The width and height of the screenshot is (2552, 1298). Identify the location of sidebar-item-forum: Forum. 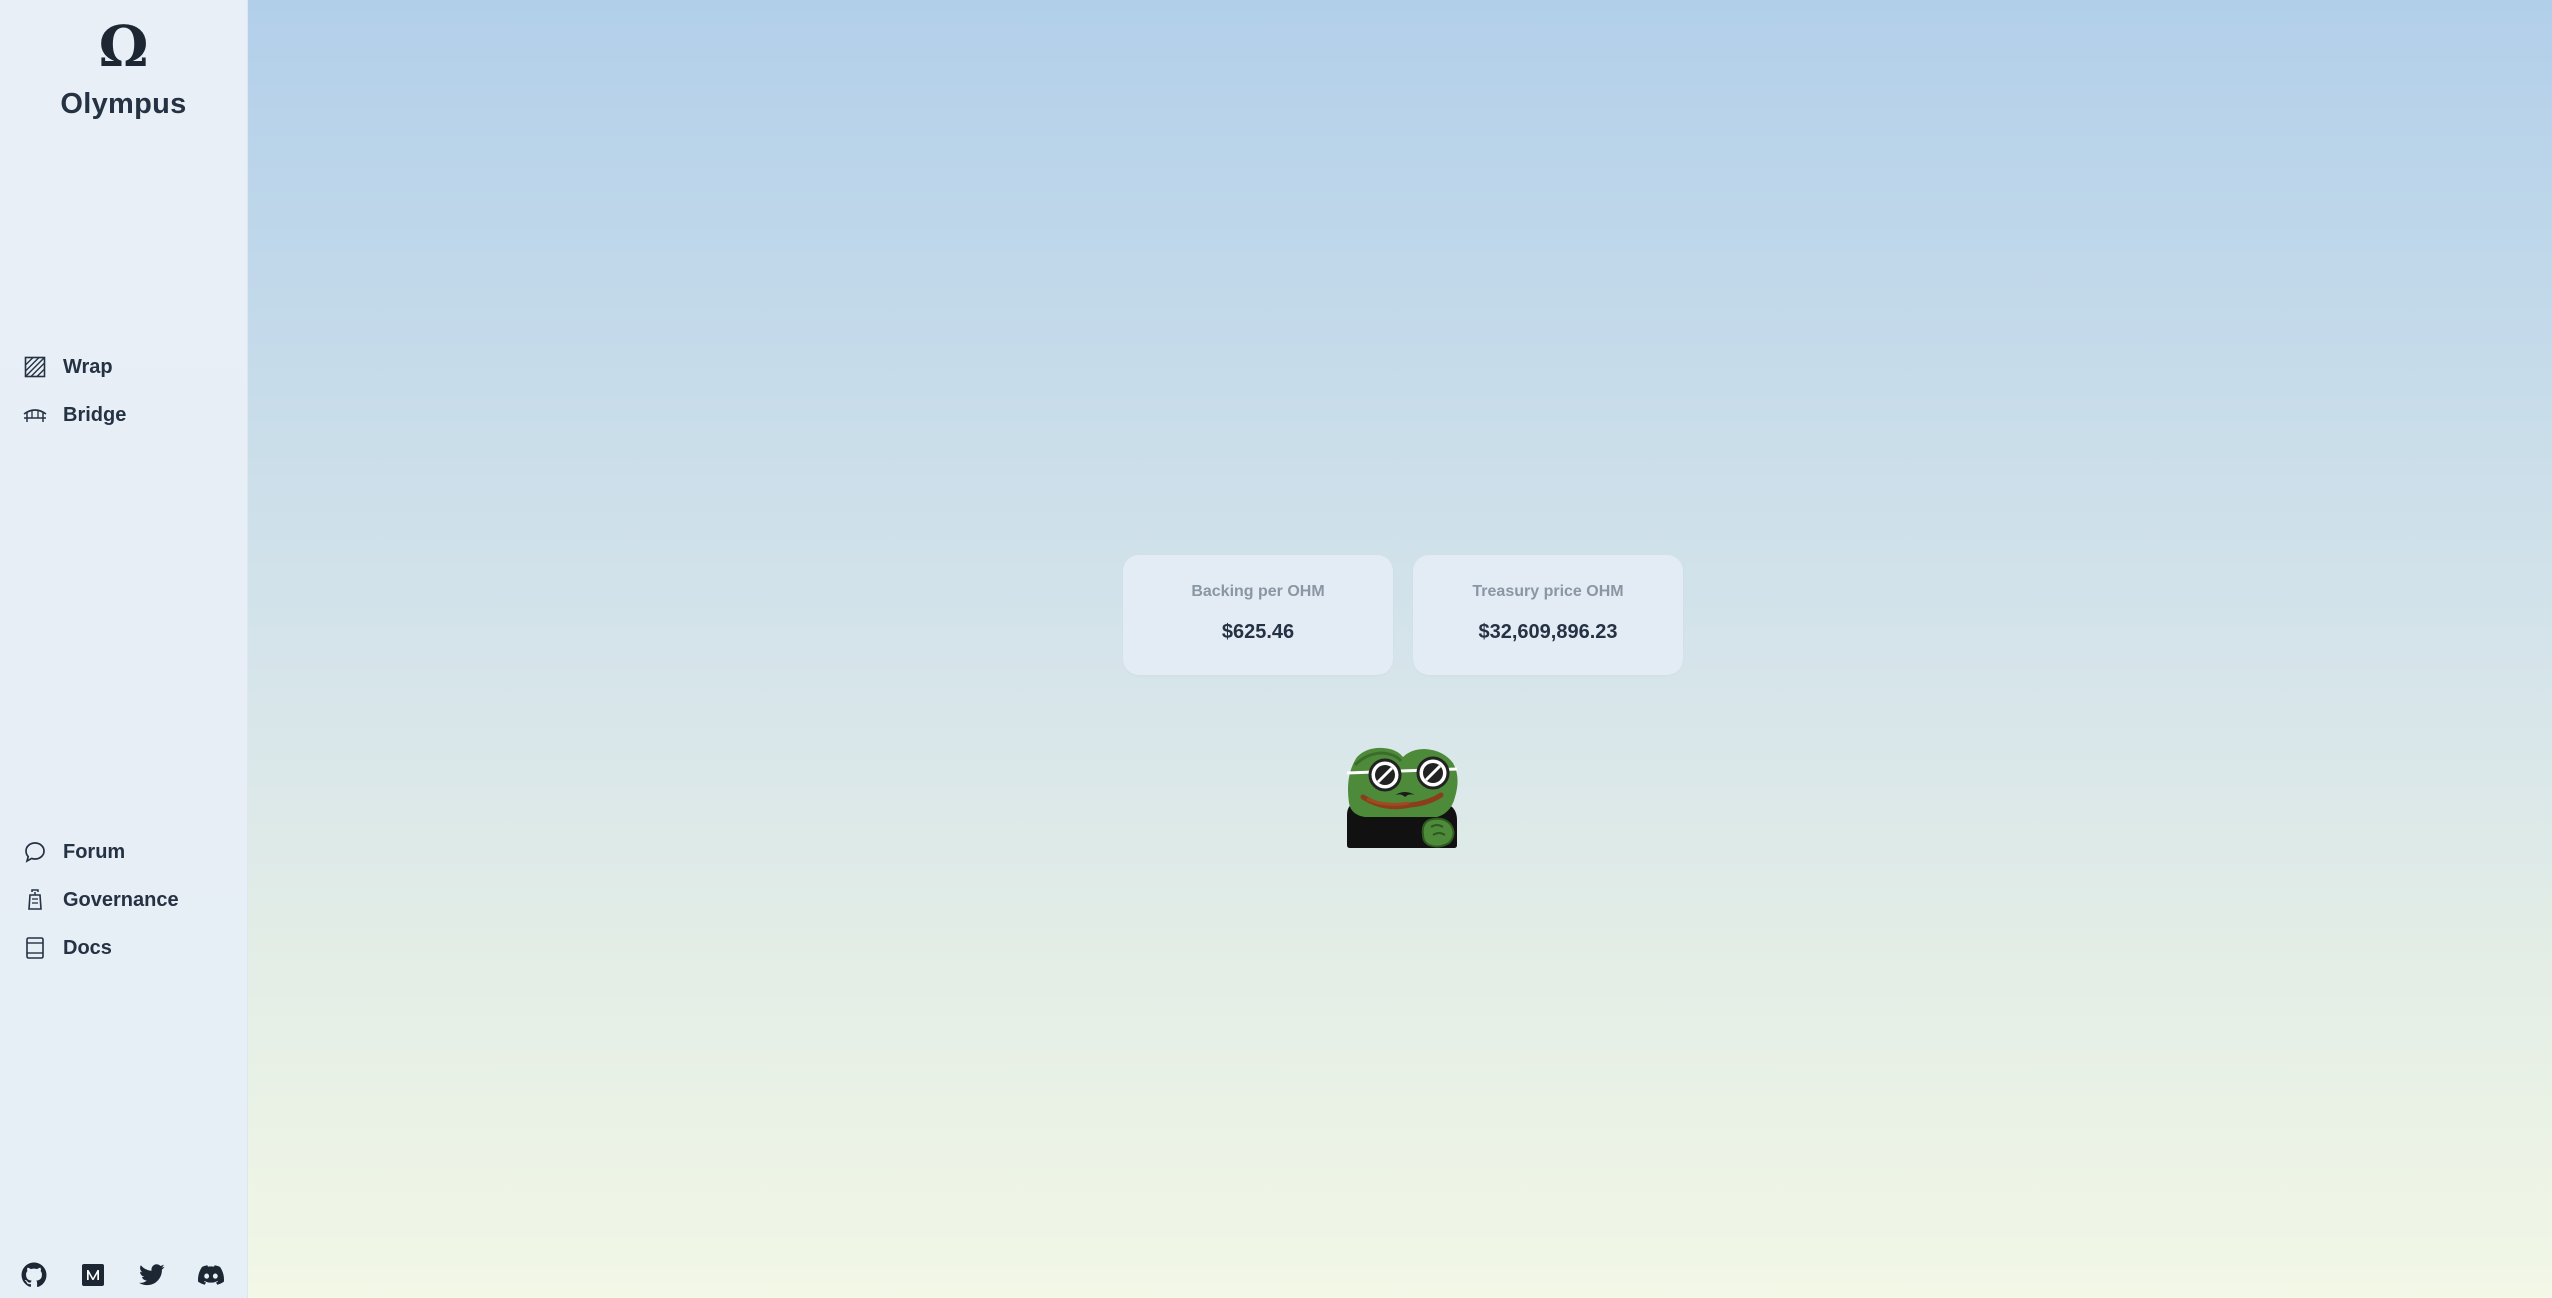
(73, 852).